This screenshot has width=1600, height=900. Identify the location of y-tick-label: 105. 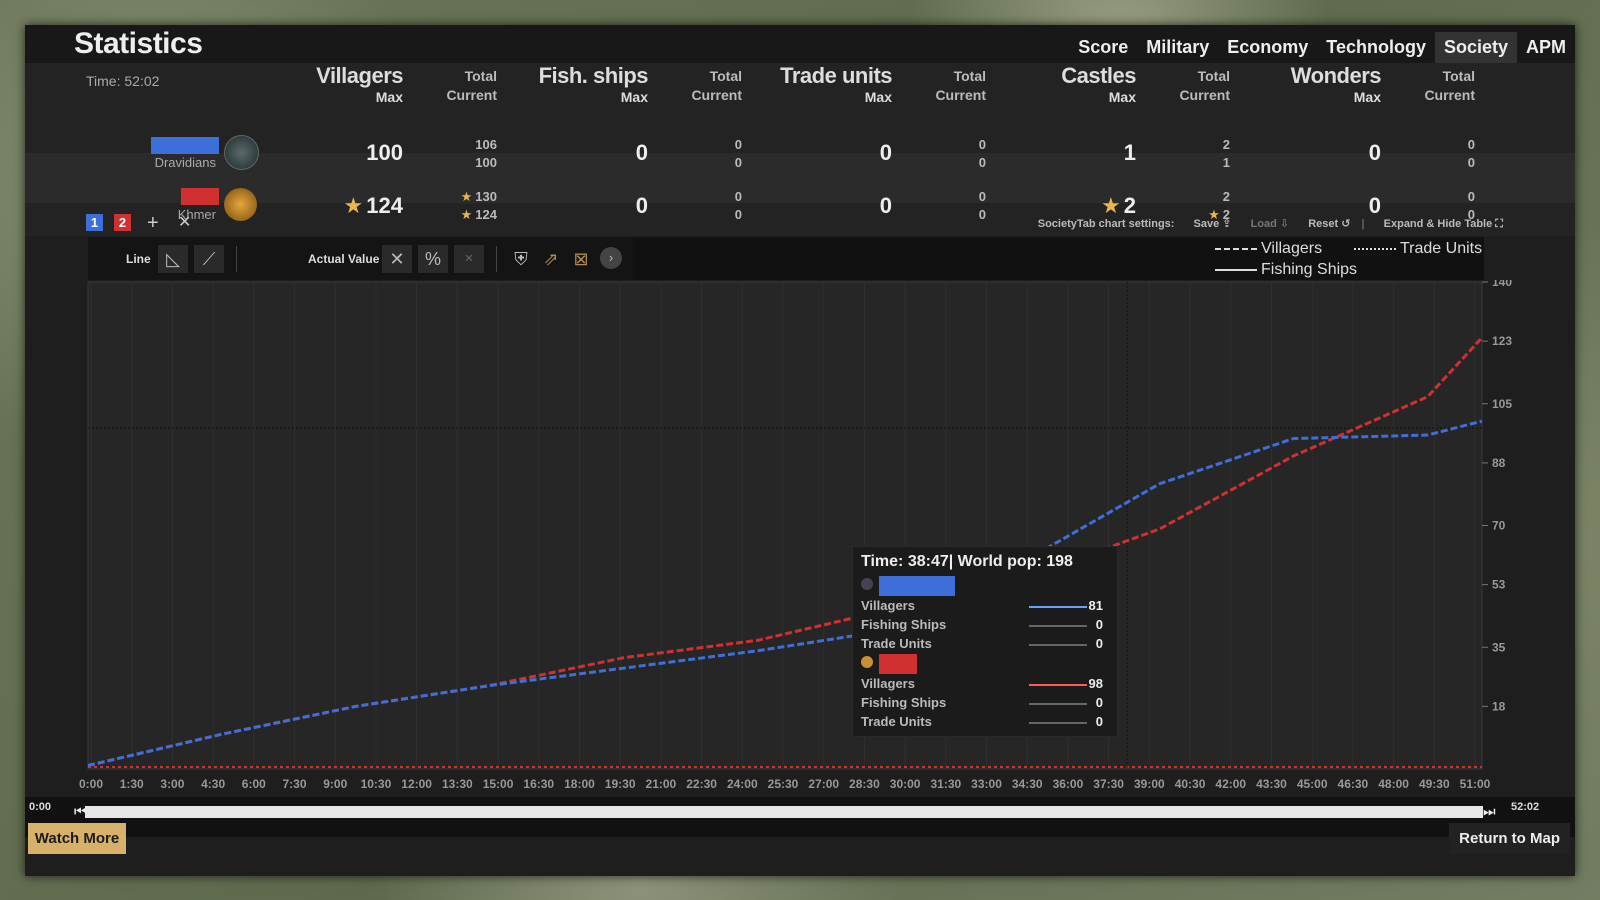
(1502, 404).